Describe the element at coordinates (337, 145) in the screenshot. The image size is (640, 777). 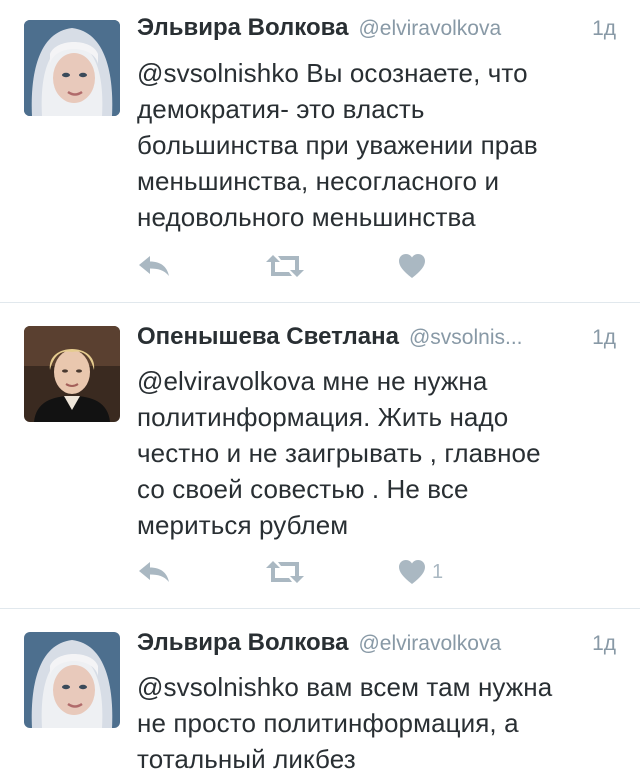
I see `tweet-text-line: большинства при уважении прав` at that location.